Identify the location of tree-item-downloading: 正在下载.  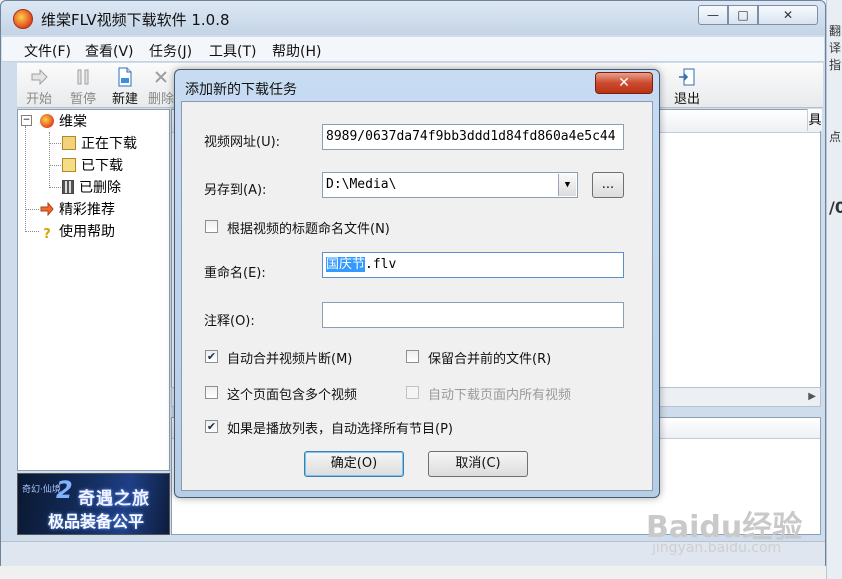
(99, 143).